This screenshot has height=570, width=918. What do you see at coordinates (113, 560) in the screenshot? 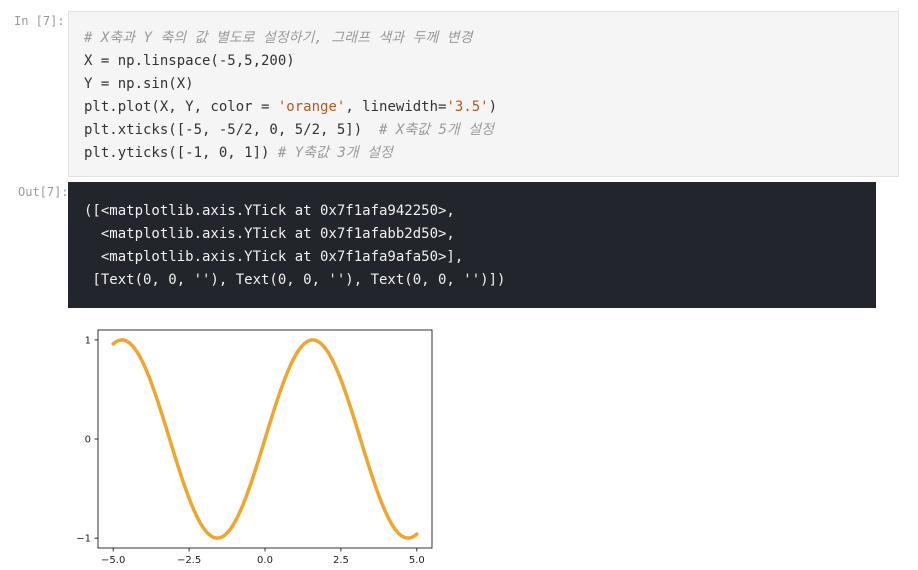
I see `x-tick-label: −5.0` at bounding box center [113, 560].